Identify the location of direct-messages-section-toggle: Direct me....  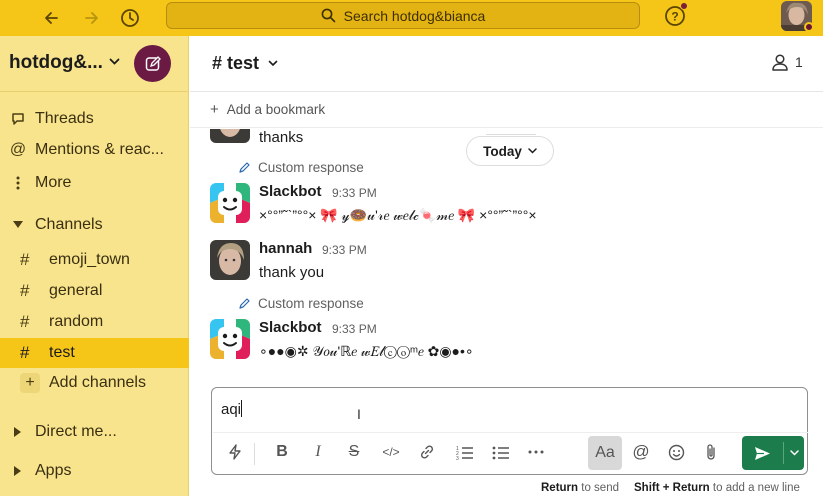
(94, 432).